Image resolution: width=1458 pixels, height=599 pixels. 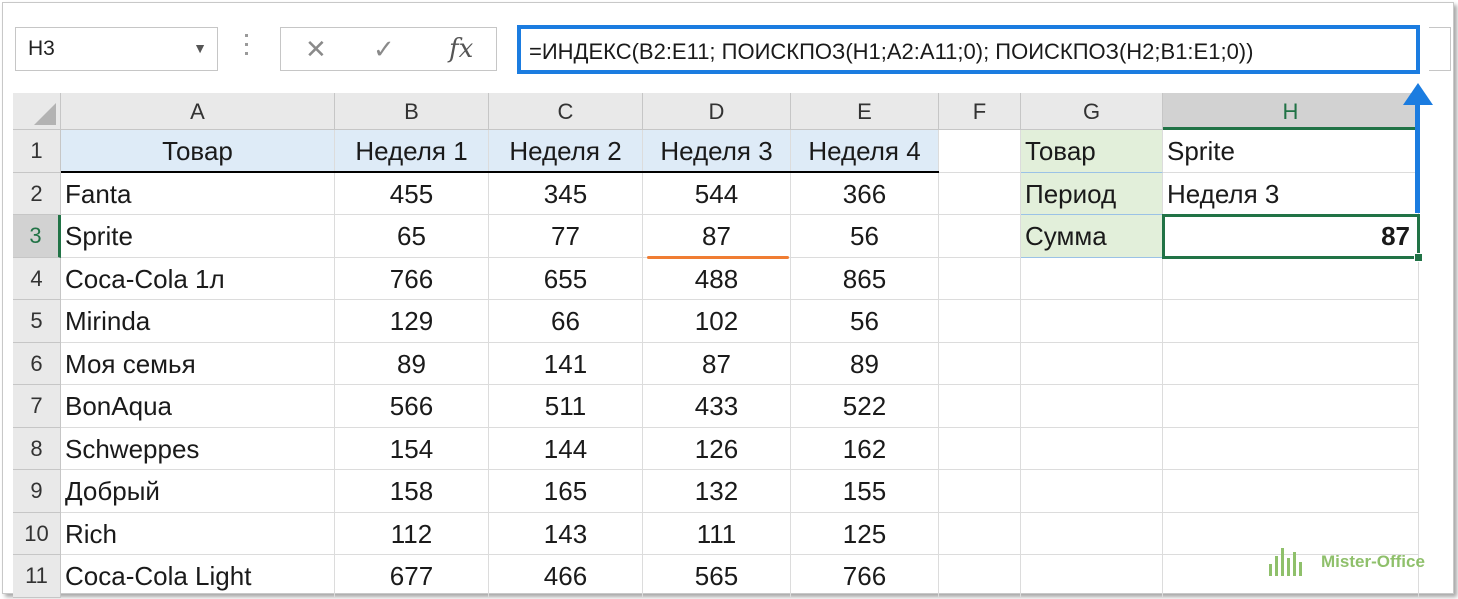 What do you see at coordinates (865, 236) in the screenshot?
I see `cell-e3: 56` at bounding box center [865, 236].